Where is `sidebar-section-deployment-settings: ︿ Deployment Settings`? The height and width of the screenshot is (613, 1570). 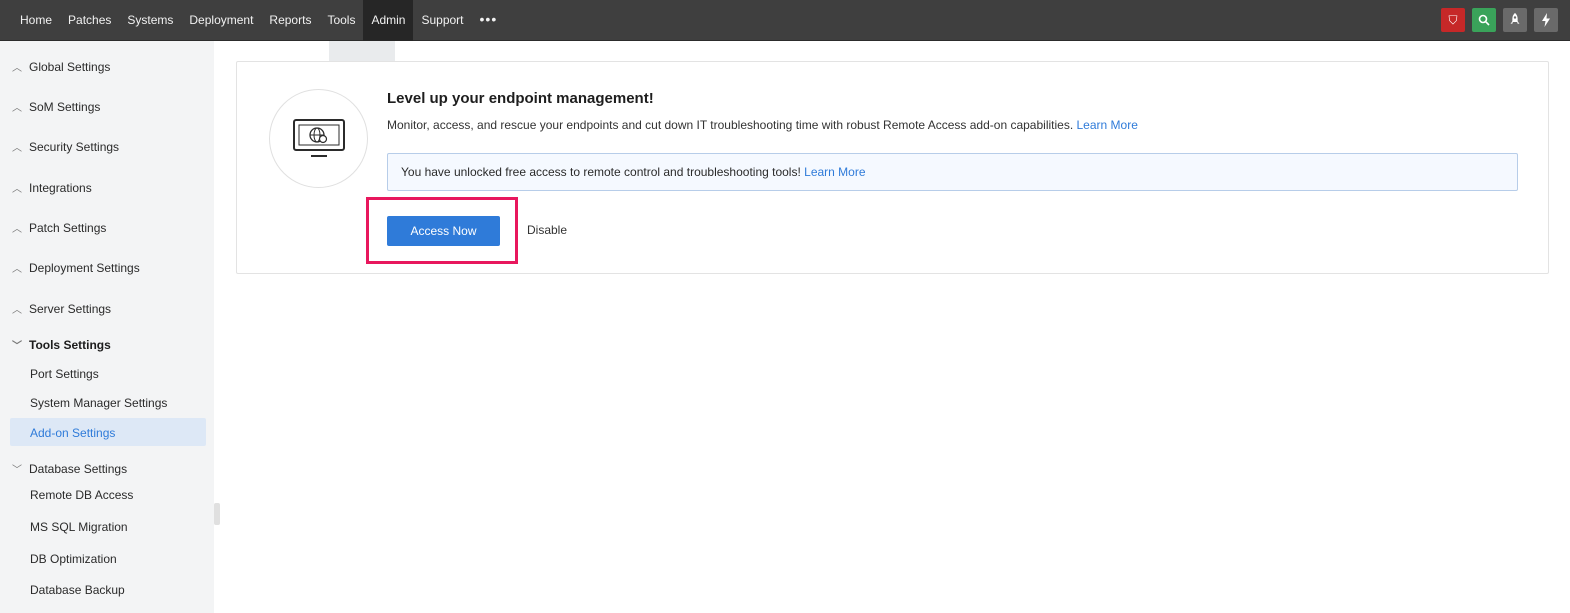 sidebar-section-deployment-settings: ︿ Deployment Settings is located at coordinates (76, 268).